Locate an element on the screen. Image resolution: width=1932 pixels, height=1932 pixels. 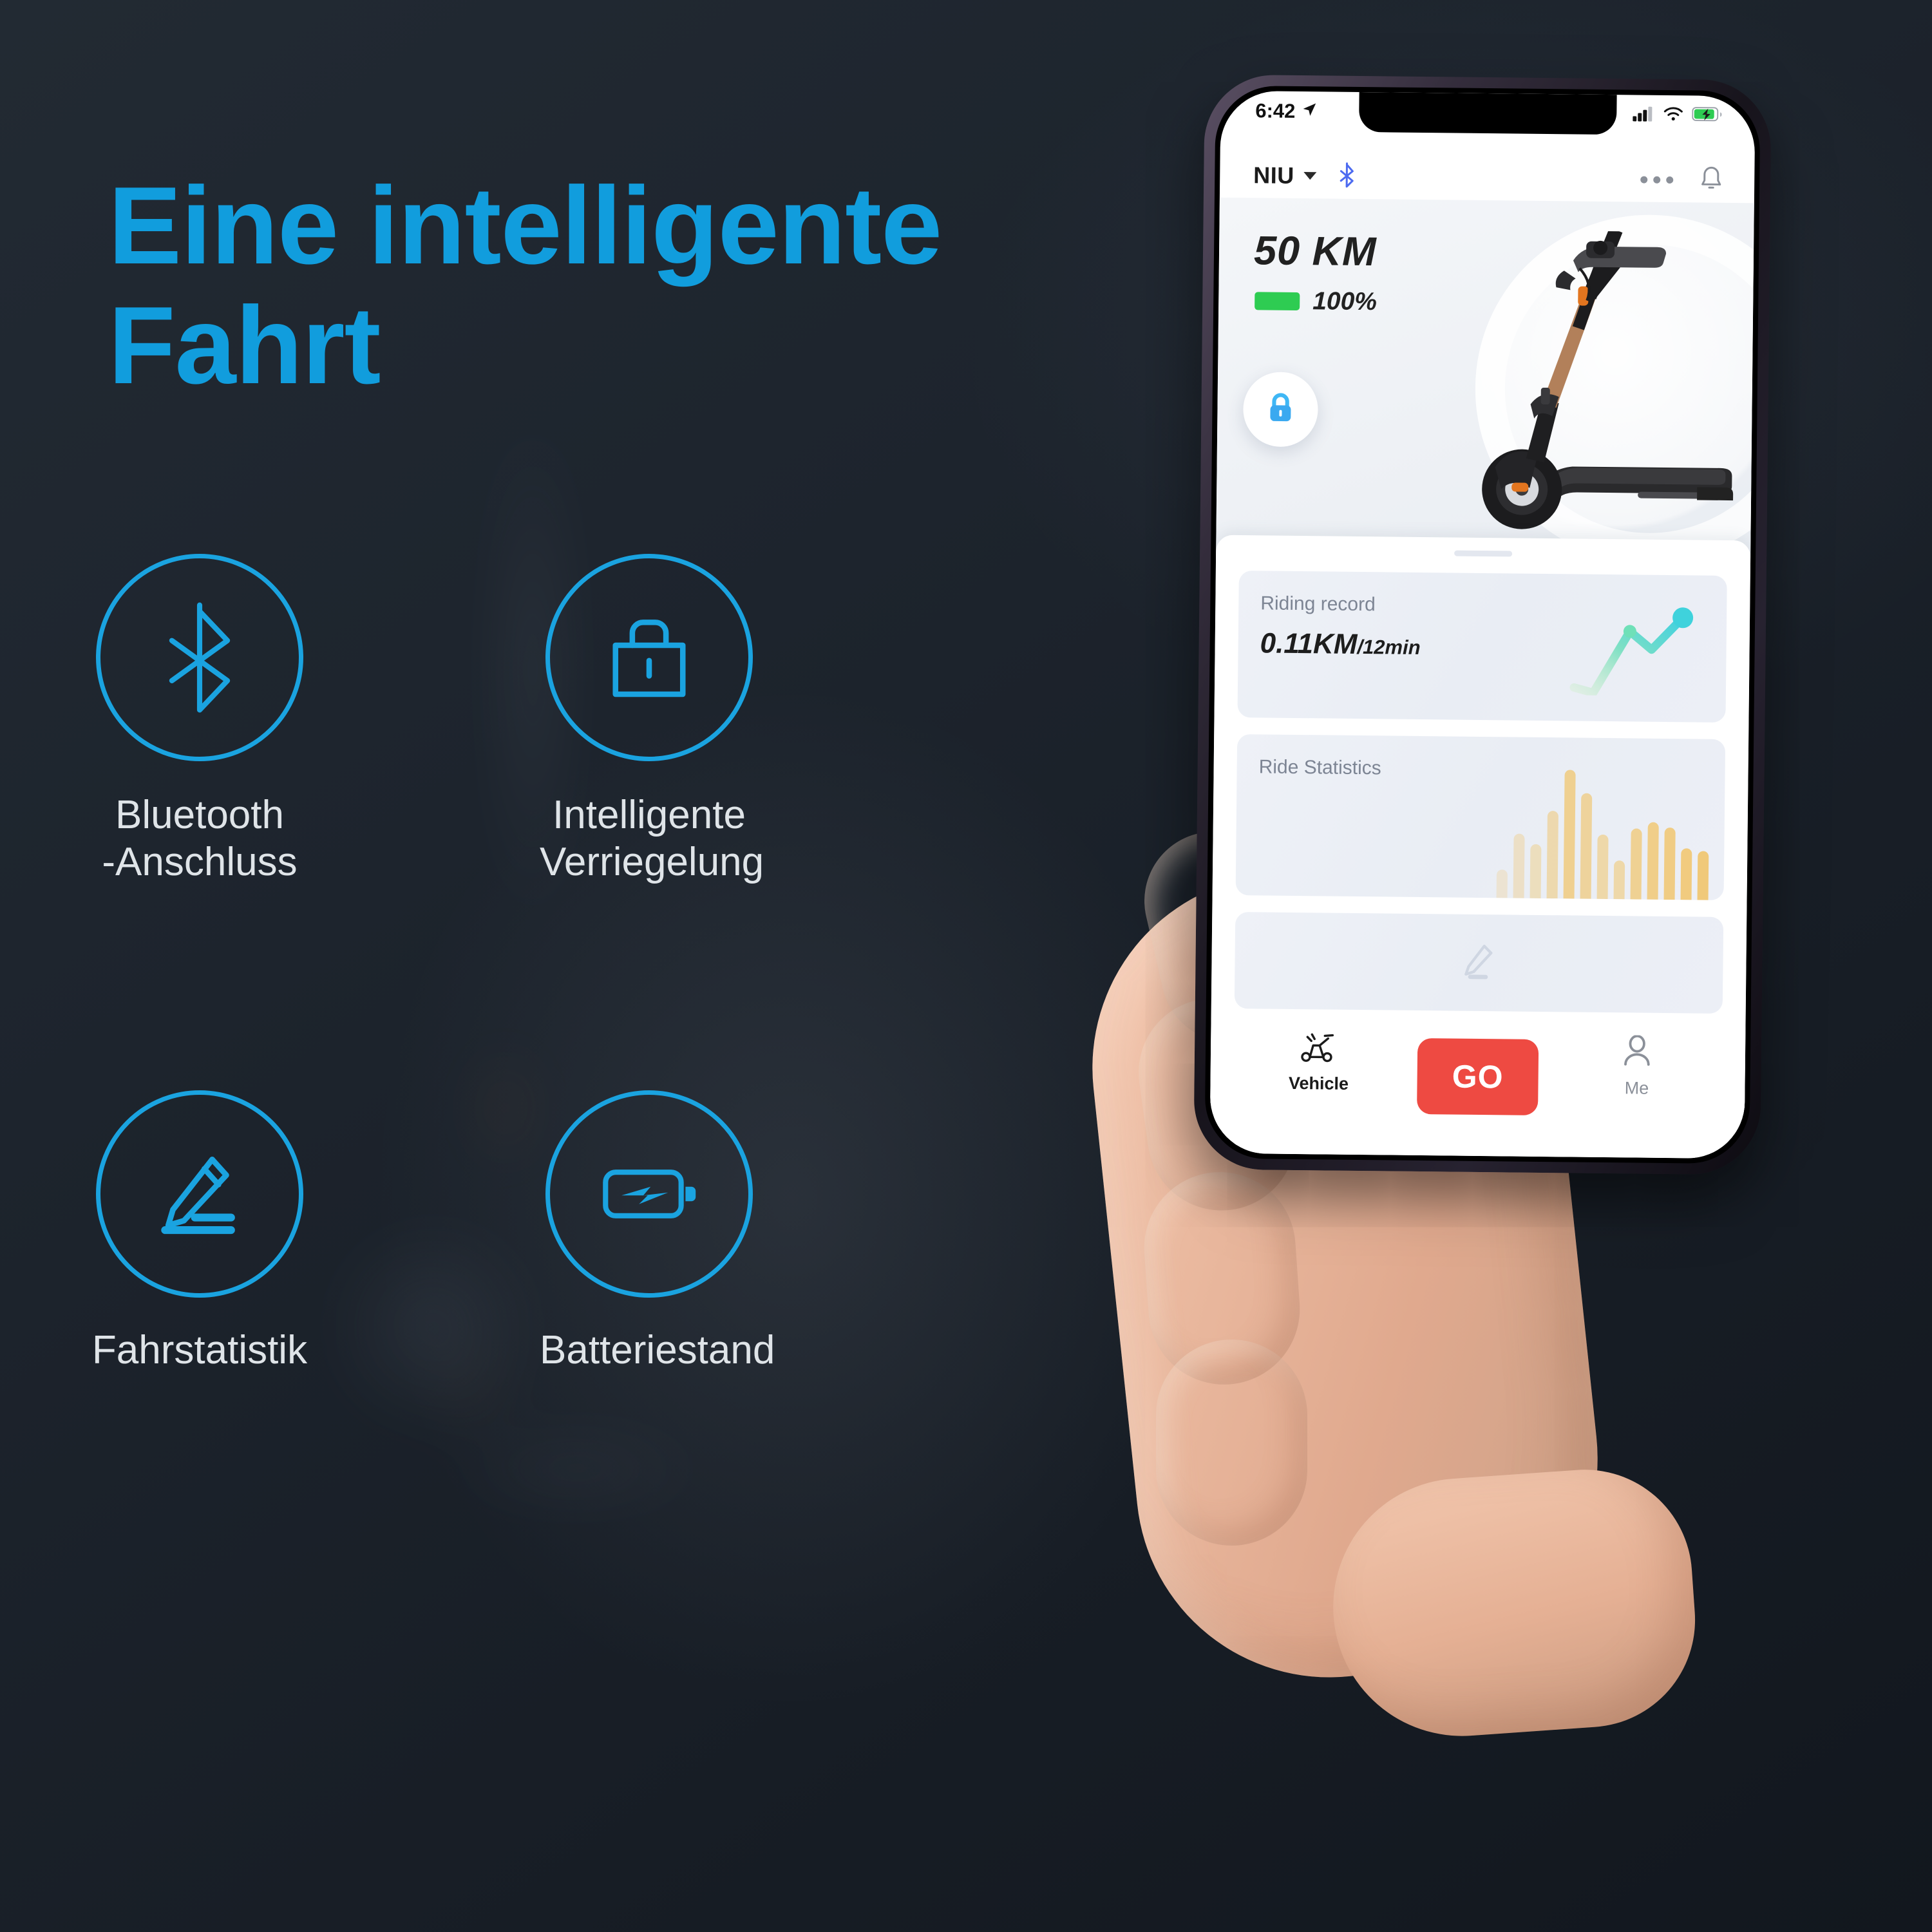
brand-selector: NIU is located at coordinates (1304, 176).